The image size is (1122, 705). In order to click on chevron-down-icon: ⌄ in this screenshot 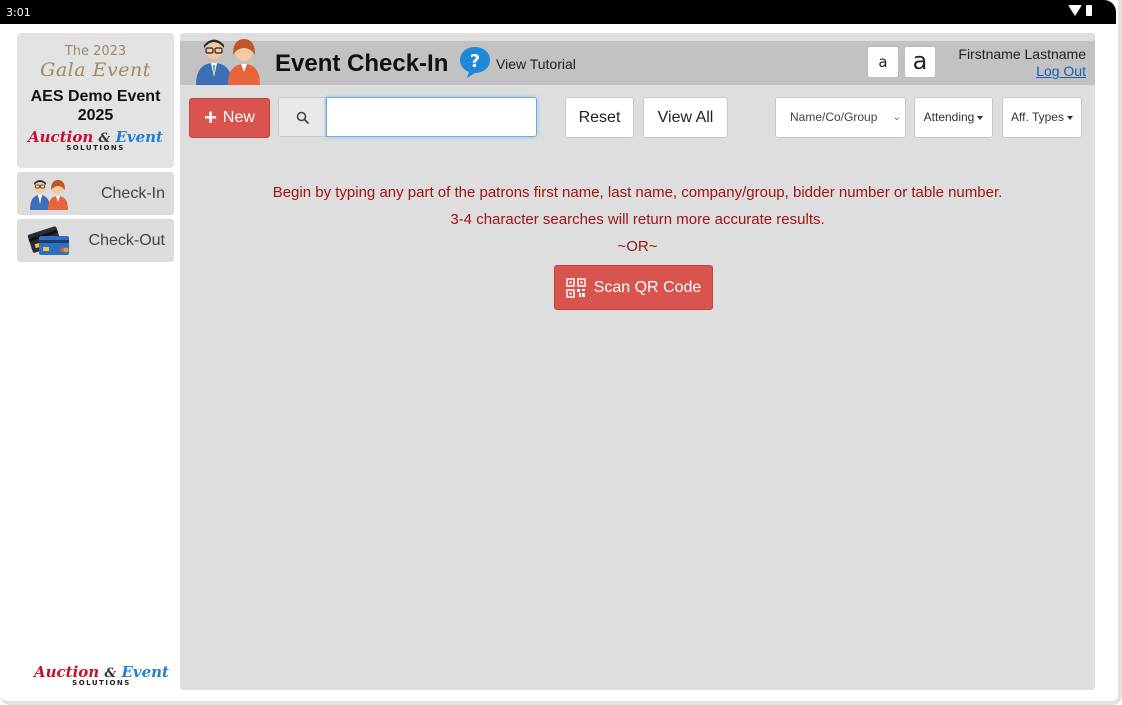, I will do `click(896, 117)`.